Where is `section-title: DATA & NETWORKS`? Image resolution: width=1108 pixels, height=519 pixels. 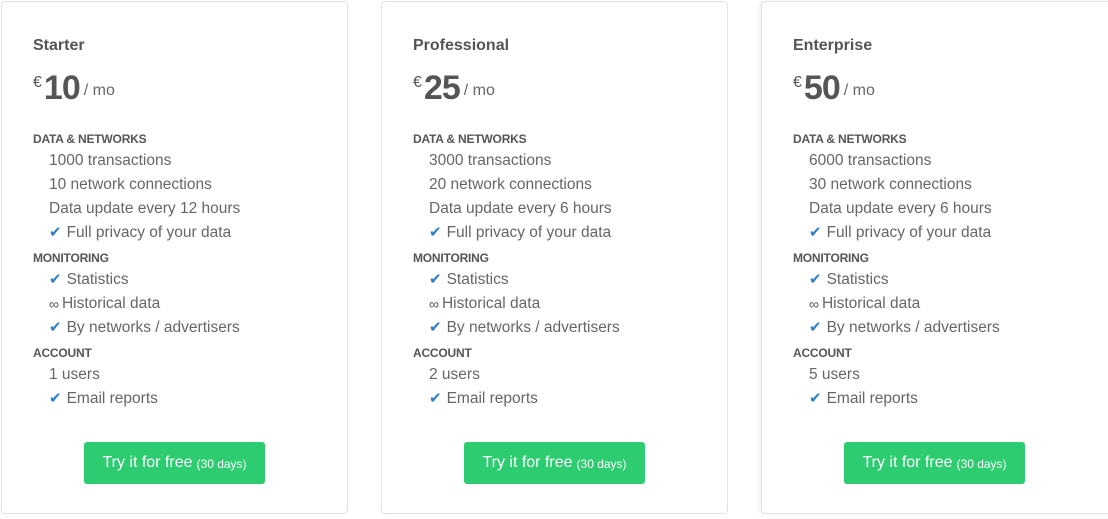
section-title: DATA & NETWORKS is located at coordinates (90, 139).